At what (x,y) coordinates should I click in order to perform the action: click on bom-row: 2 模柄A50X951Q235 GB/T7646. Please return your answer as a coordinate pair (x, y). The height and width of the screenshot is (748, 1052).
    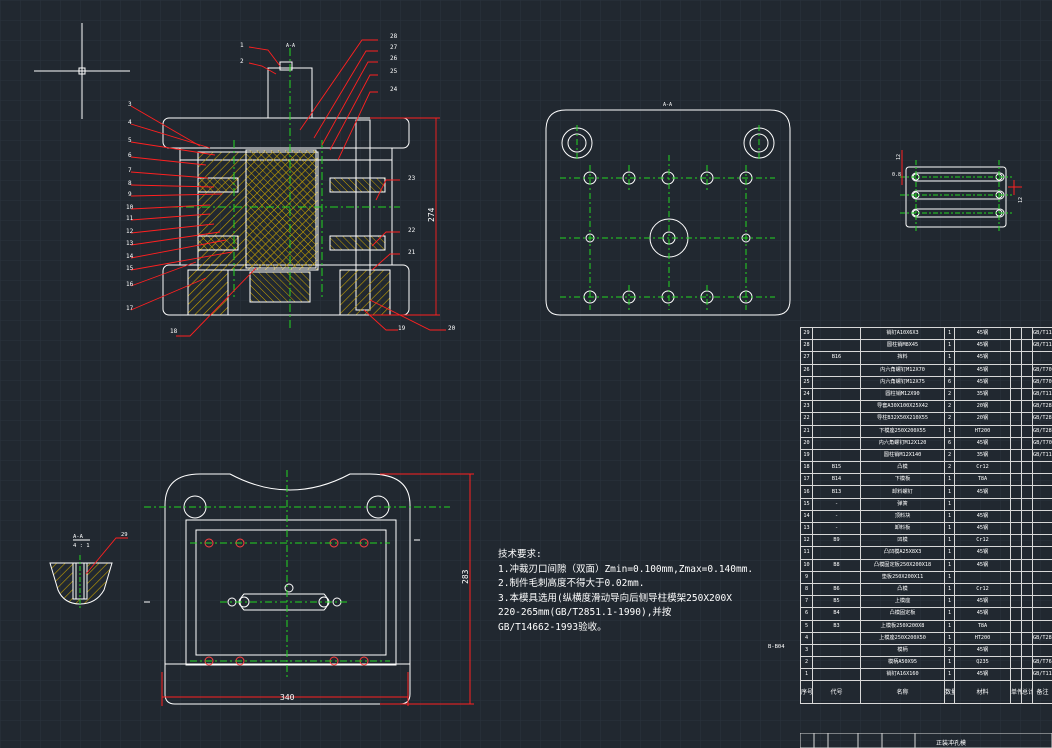
    Looking at the image, I should click on (926, 663).